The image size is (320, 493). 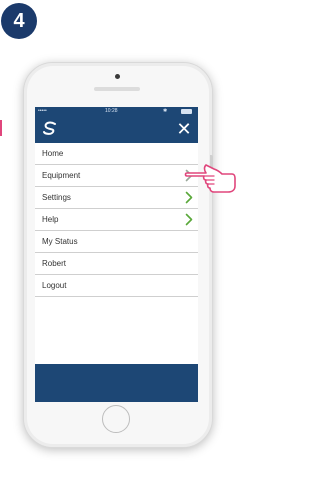 I want to click on front-camera, so click(x=117, y=76).